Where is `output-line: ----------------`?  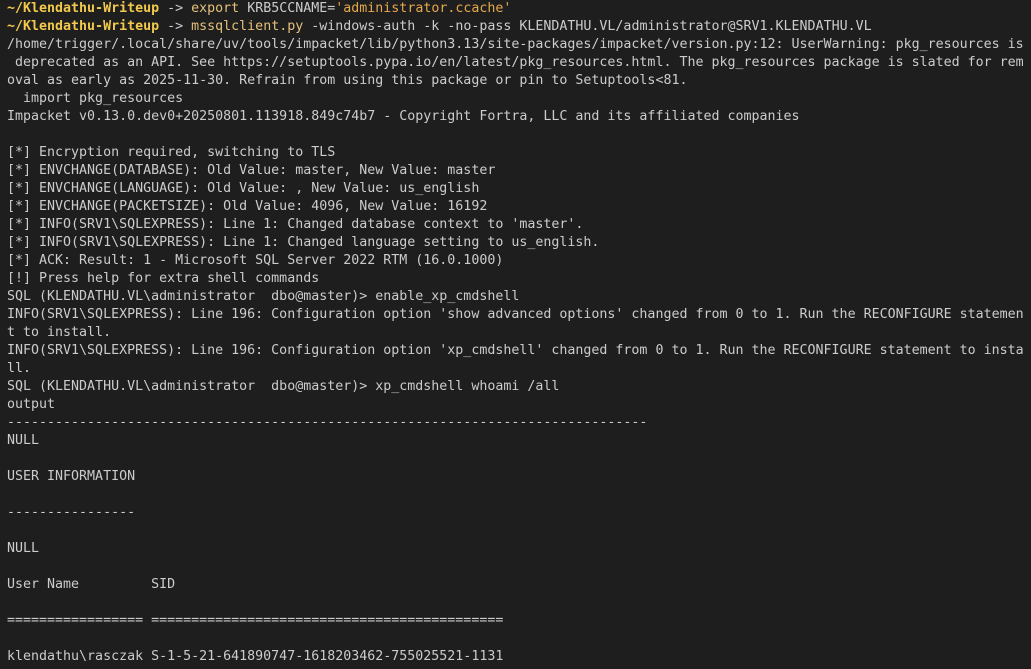 output-line: ---------------- is located at coordinates (71, 512).